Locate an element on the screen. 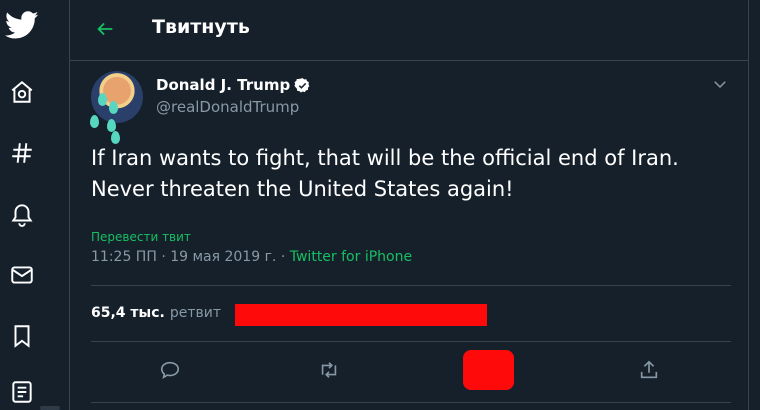  reply-icon is located at coordinates (170, 370).